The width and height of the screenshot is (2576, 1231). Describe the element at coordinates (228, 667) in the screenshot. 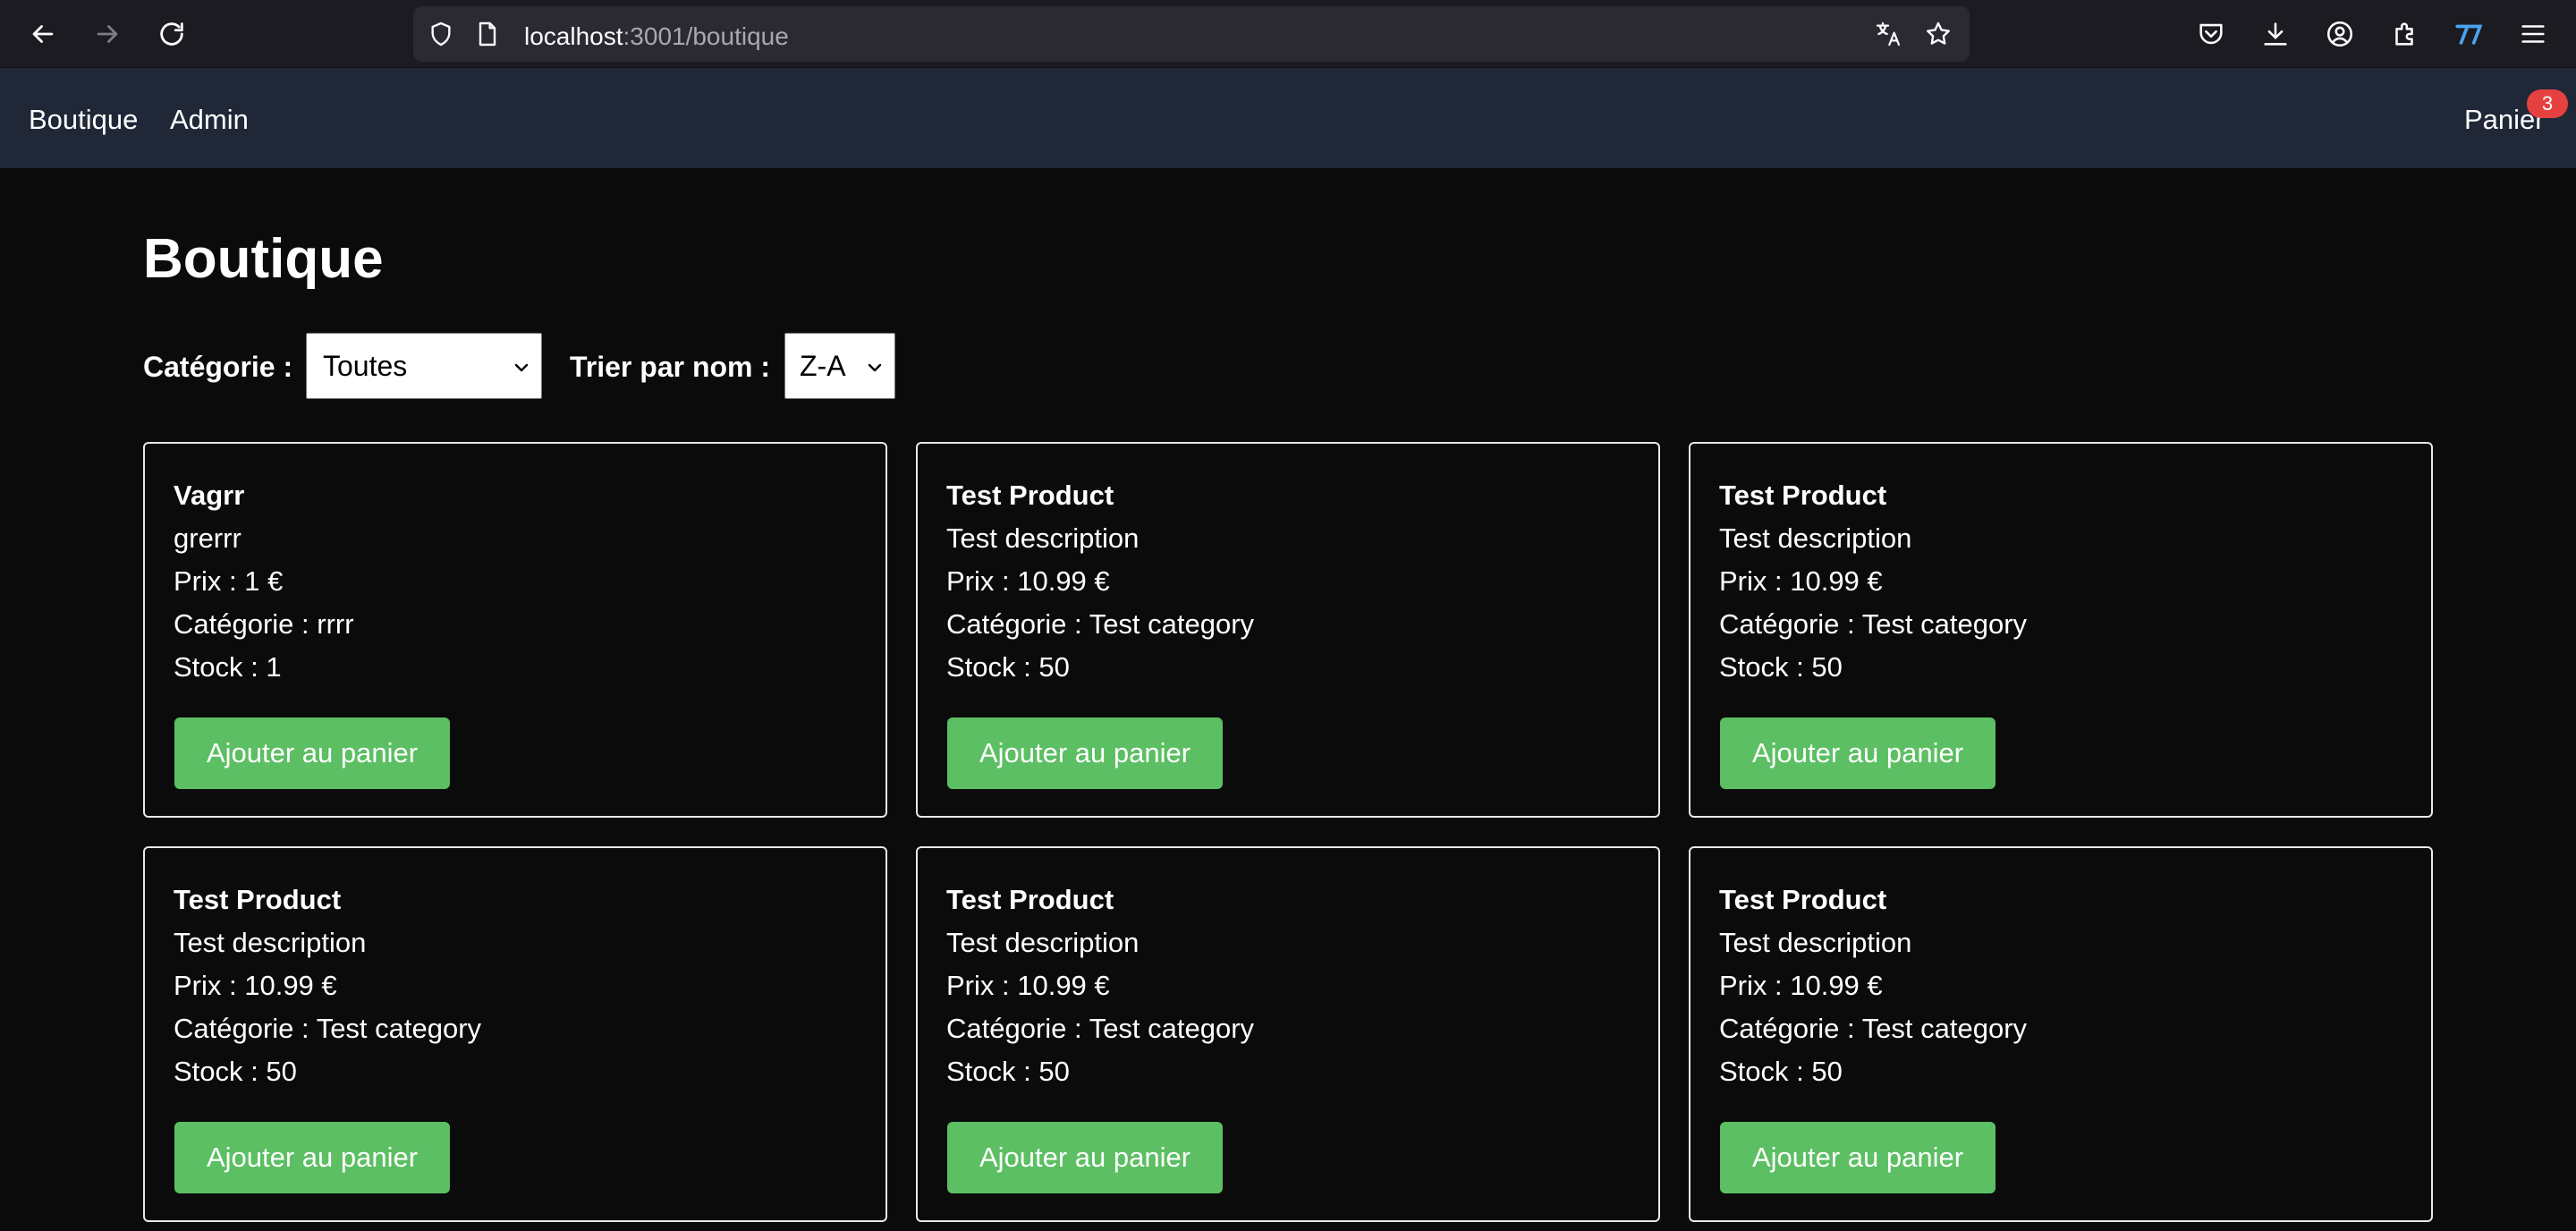

I see `product-stock: Stock : 1` at that location.